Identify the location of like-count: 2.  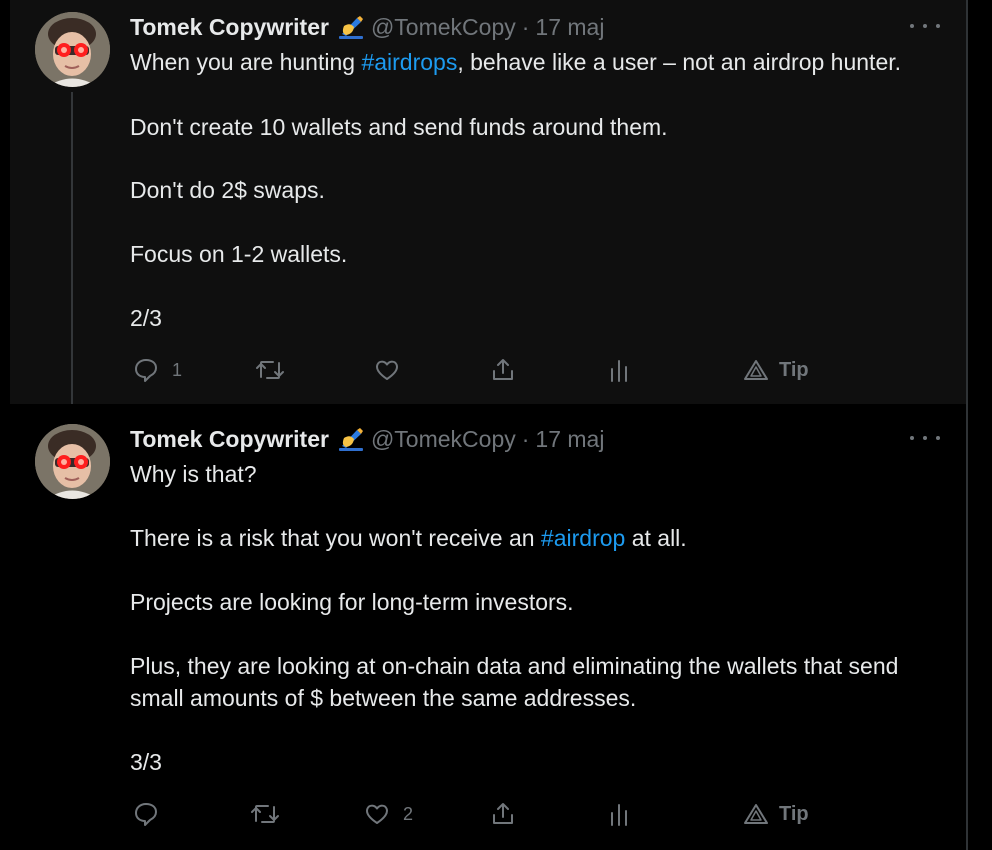
(408, 813).